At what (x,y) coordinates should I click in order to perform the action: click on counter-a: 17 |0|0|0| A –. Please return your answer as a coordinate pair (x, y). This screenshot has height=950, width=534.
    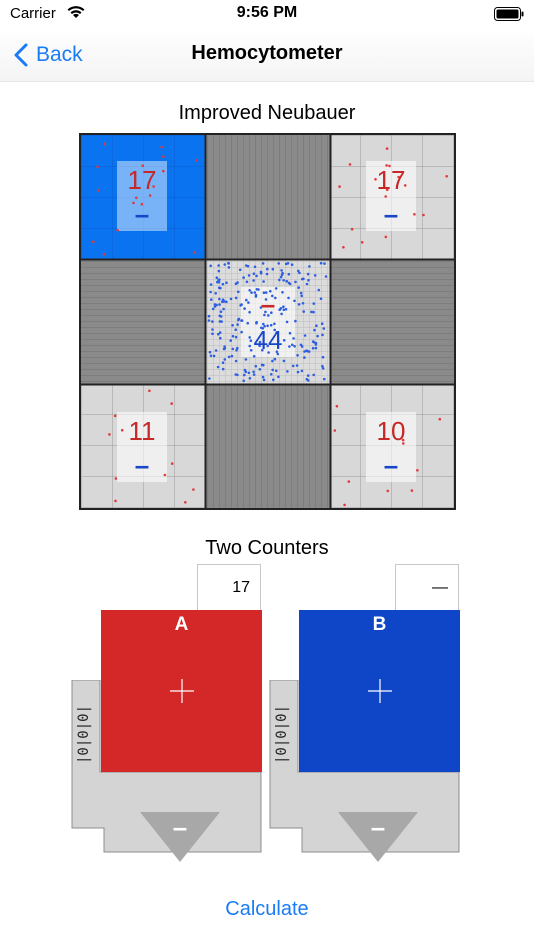
    Looking at the image, I should click on (167, 713).